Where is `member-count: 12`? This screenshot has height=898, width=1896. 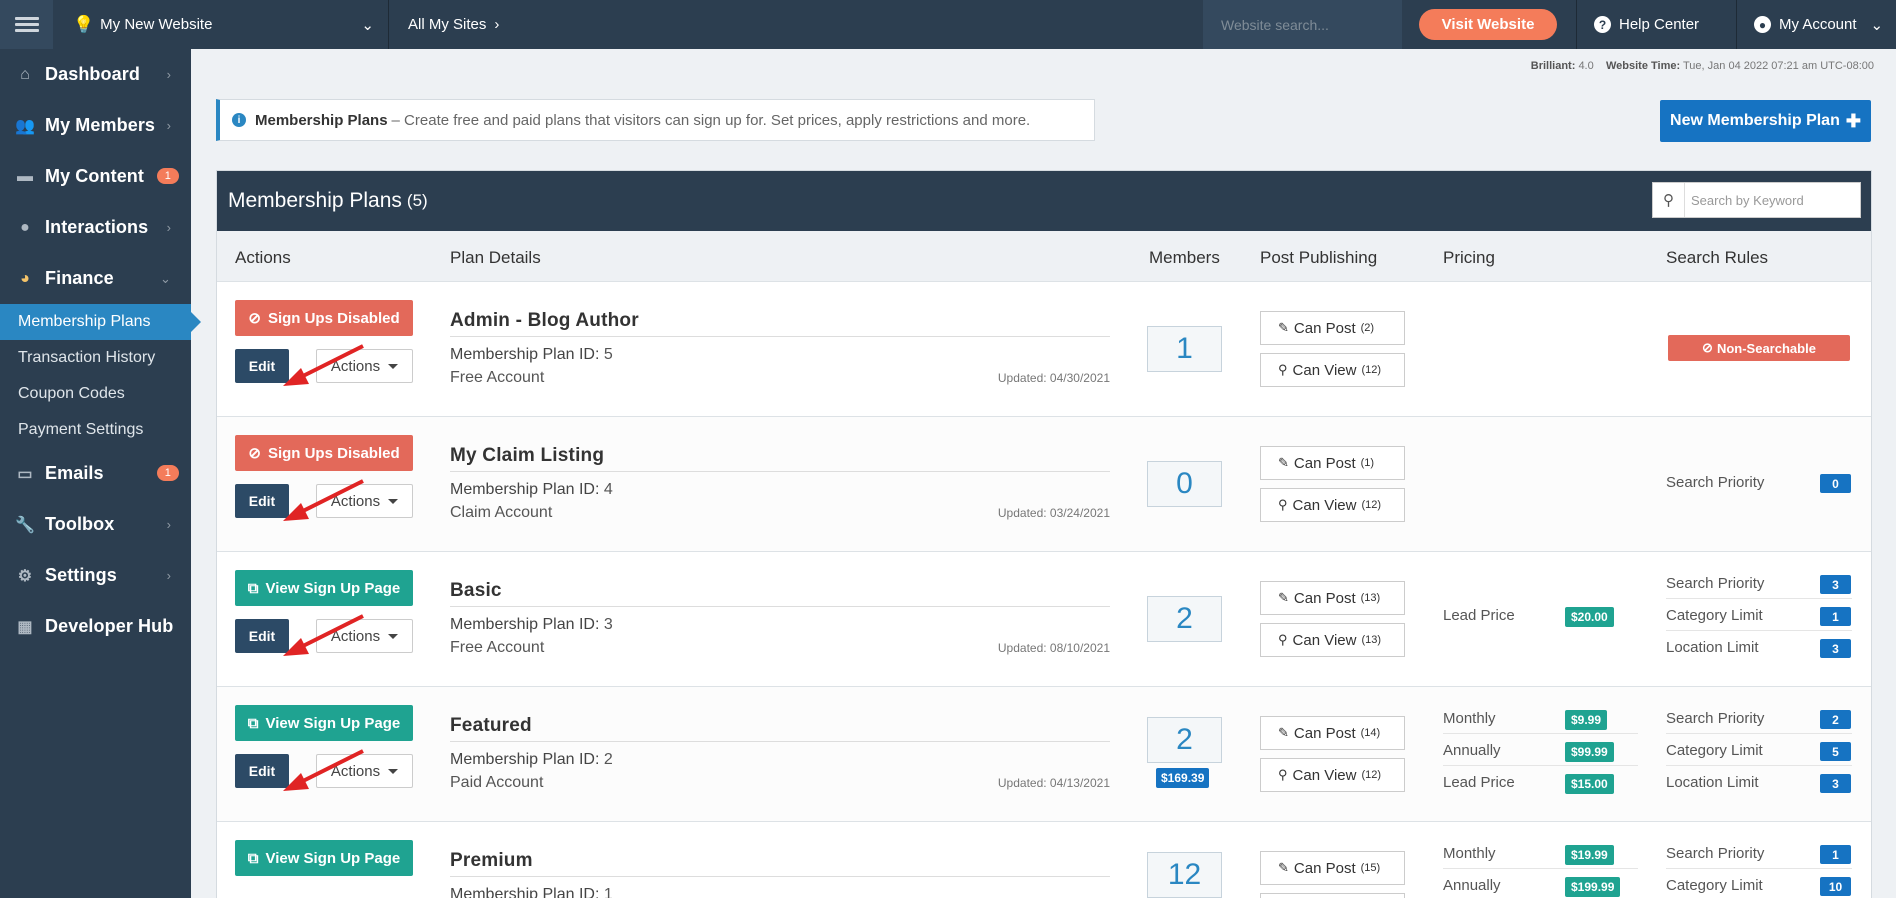 member-count: 12 is located at coordinates (1184, 875).